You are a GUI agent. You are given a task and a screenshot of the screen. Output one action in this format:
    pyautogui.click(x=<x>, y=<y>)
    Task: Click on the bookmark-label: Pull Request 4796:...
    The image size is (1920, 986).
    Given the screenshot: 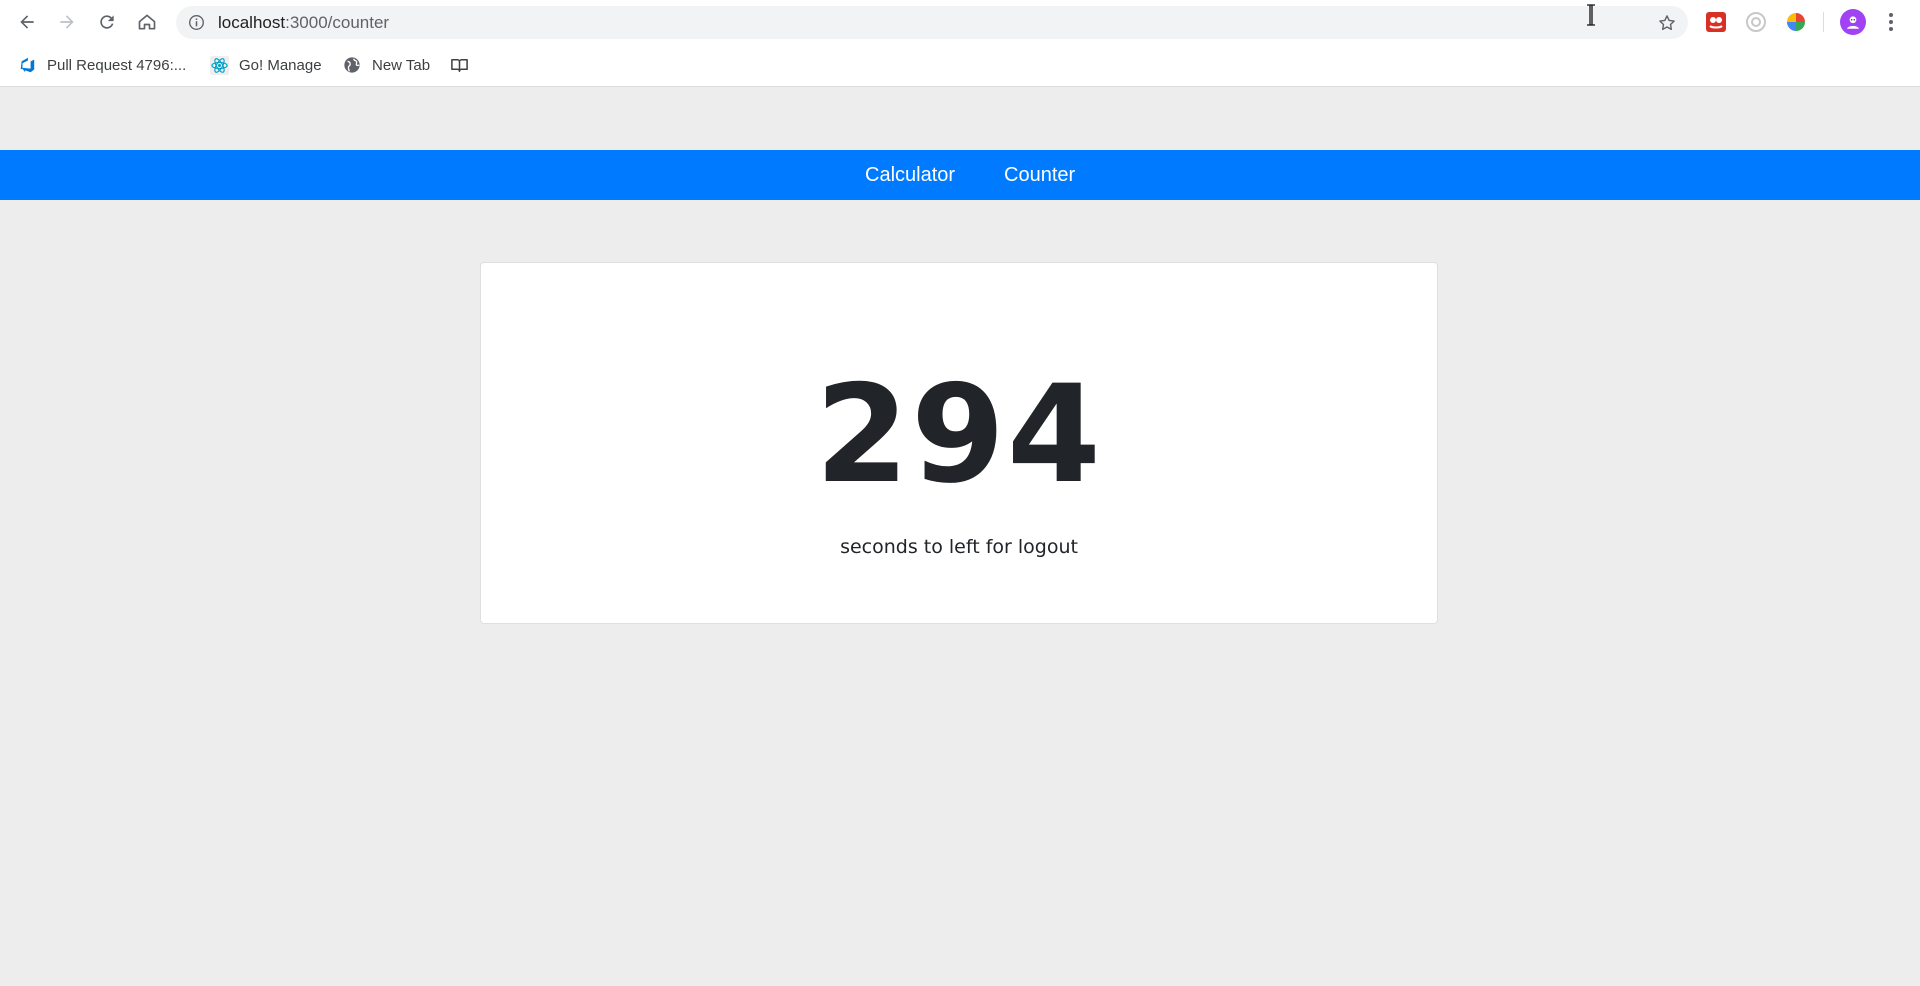 What is the action you would take?
    pyautogui.click(x=117, y=65)
    